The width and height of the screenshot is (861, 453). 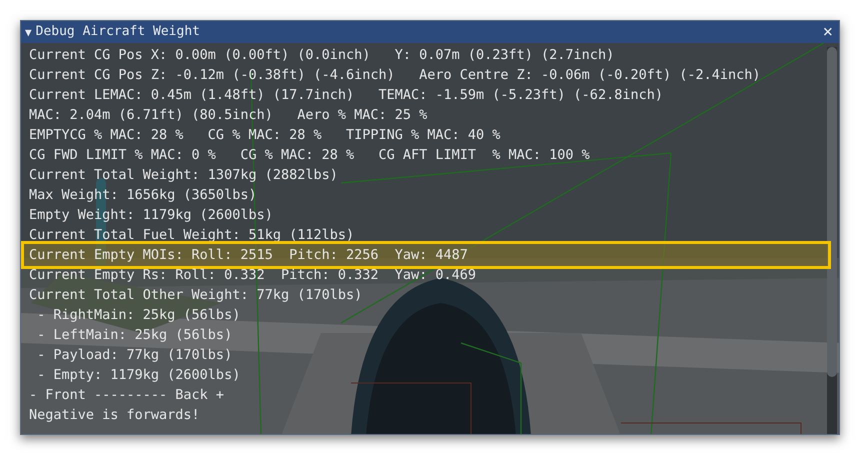 I want to click on debug-line: CG FWD LIMIT % MAC: 0 % CG % MAC: 28 % CG AFT LIMIT % MAC: 100 %, so click(x=310, y=155).